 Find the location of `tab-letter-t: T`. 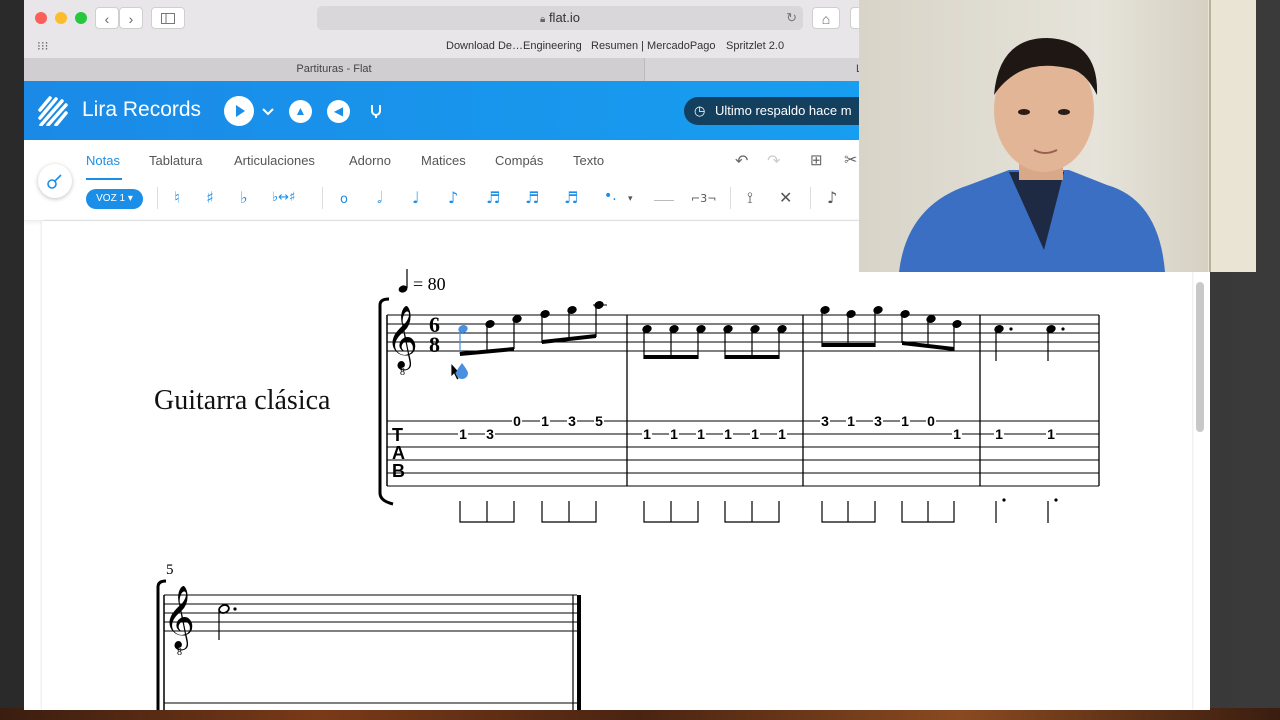

tab-letter-t: T is located at coordinates (397, 435).